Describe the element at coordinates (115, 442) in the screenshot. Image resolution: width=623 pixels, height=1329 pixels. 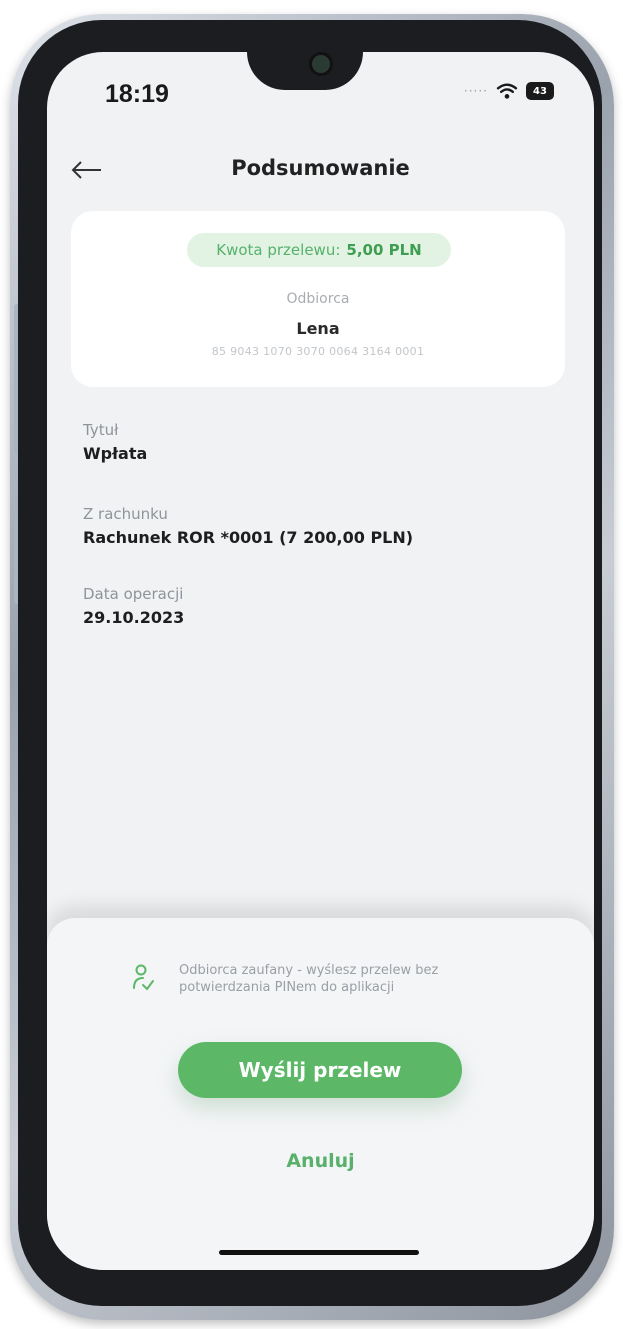
I see `detail-title: Tytuł Wpłata` at that location.